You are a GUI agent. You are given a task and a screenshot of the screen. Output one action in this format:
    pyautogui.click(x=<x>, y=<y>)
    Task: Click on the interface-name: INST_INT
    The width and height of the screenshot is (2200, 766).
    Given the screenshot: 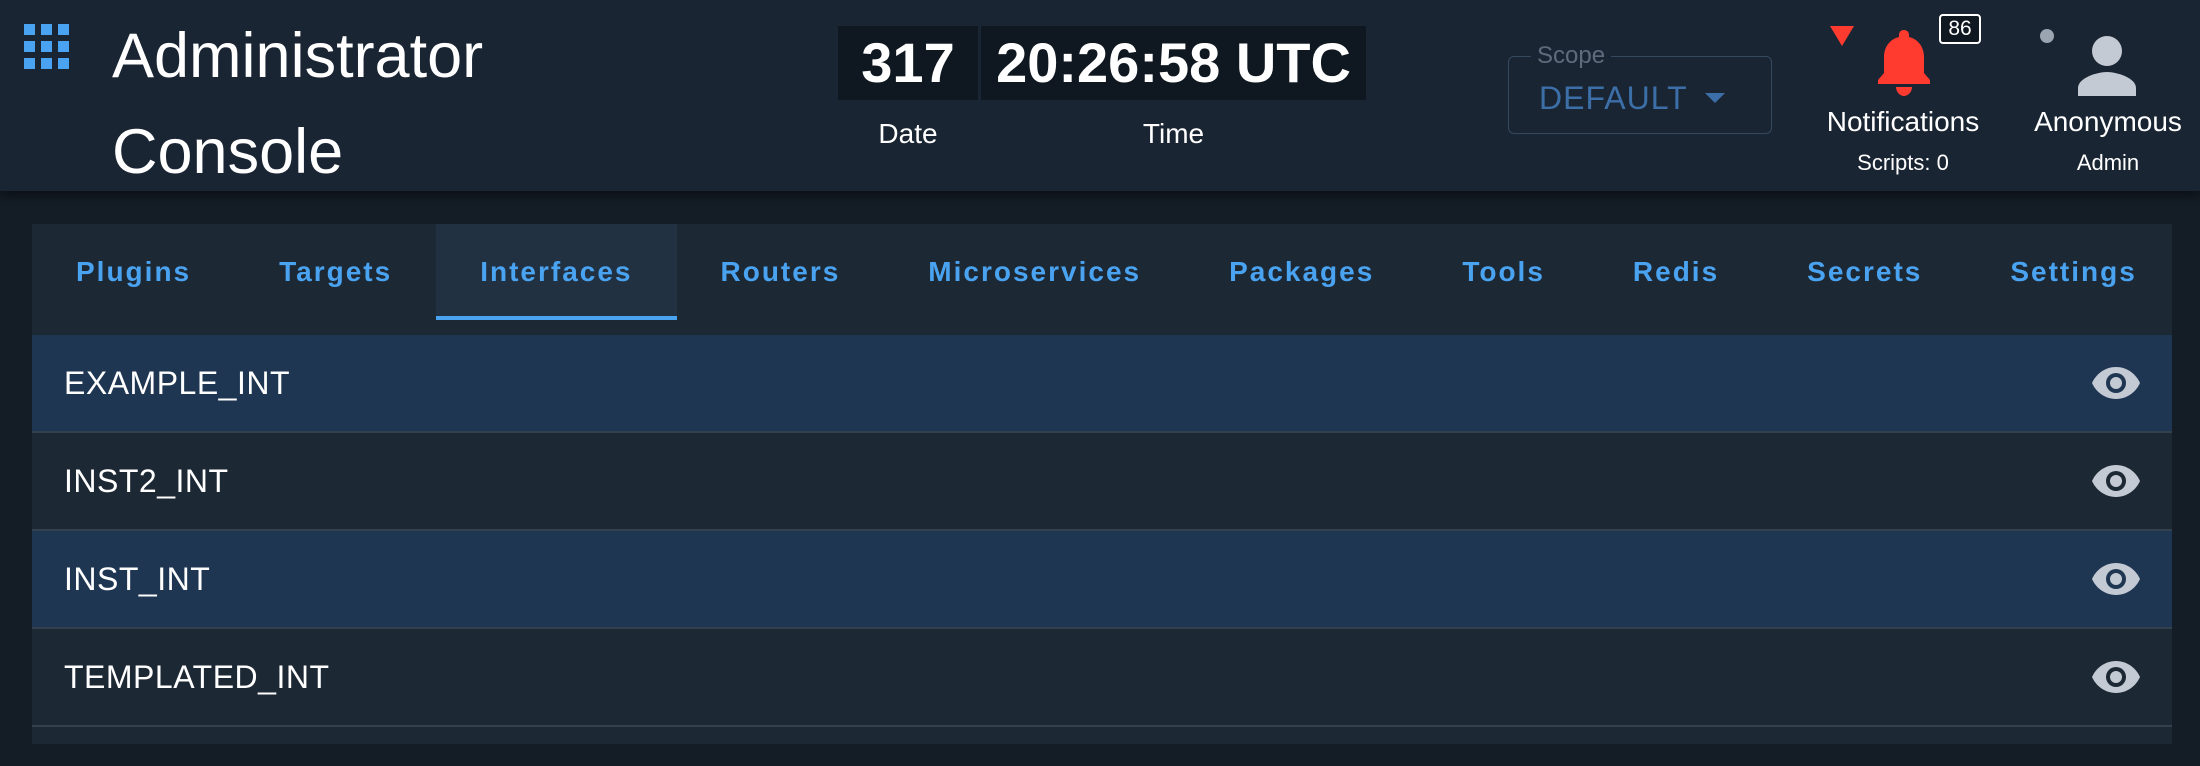 What is the action you would take?
    pyautogui.click(x=137, y=579)
    